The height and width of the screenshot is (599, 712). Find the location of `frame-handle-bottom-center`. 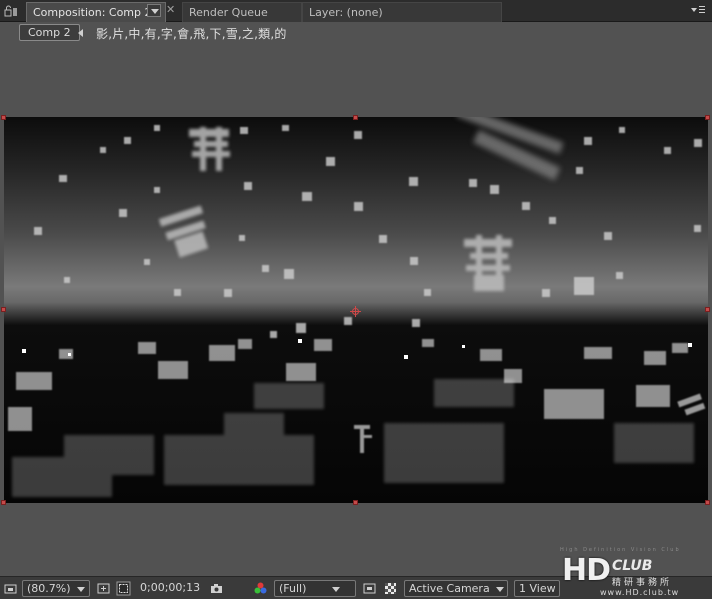

frame-handle-bottom-center is located at coordinates (355, 502).